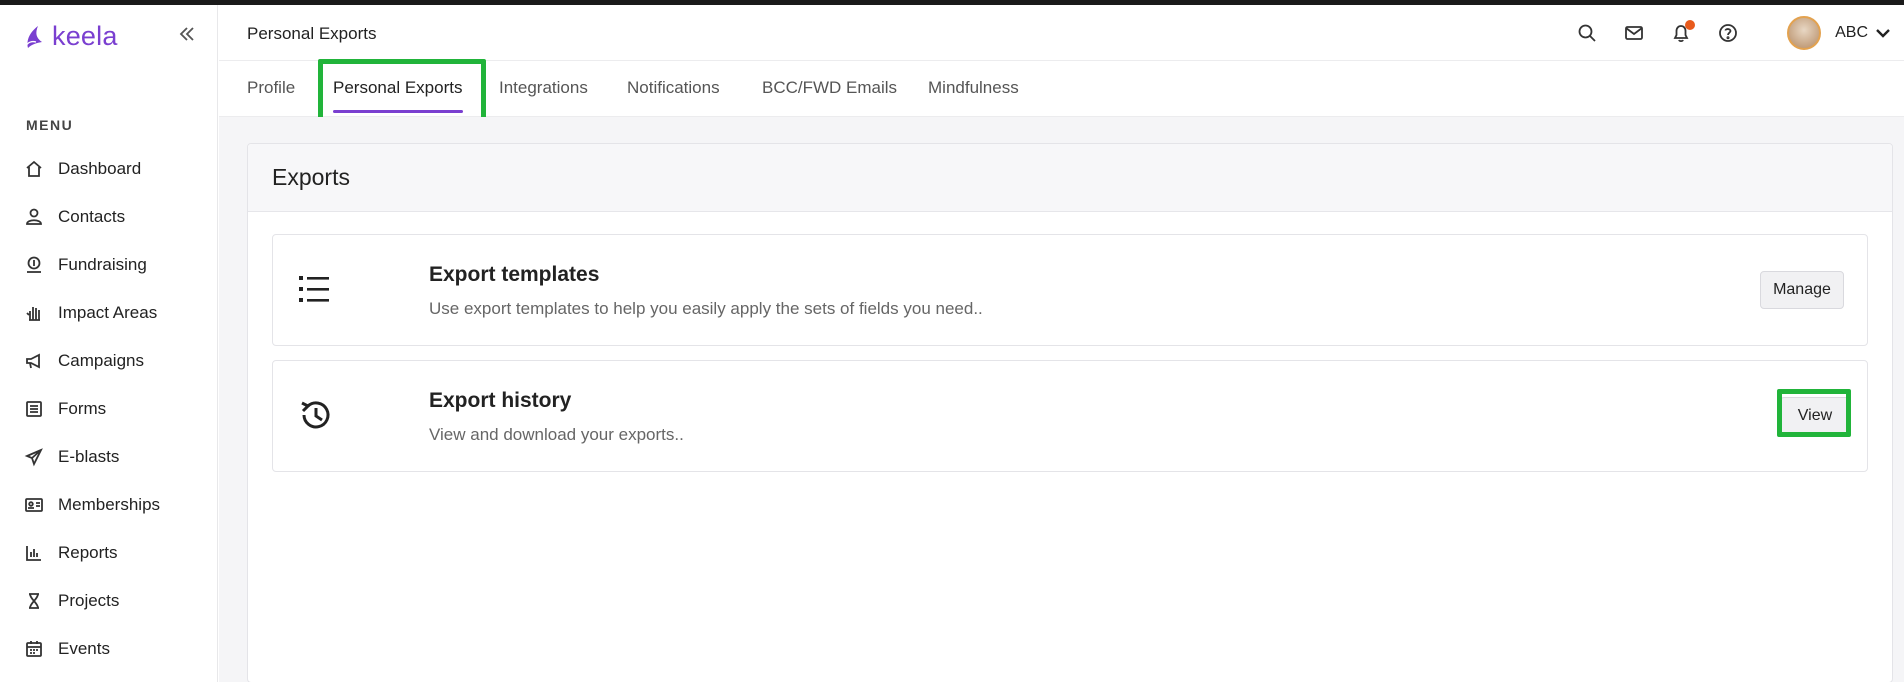 The width and height of the screenshot is (1904, 682). I want to click on sidebar-item-contacts: Contacts, so click(92, 217).